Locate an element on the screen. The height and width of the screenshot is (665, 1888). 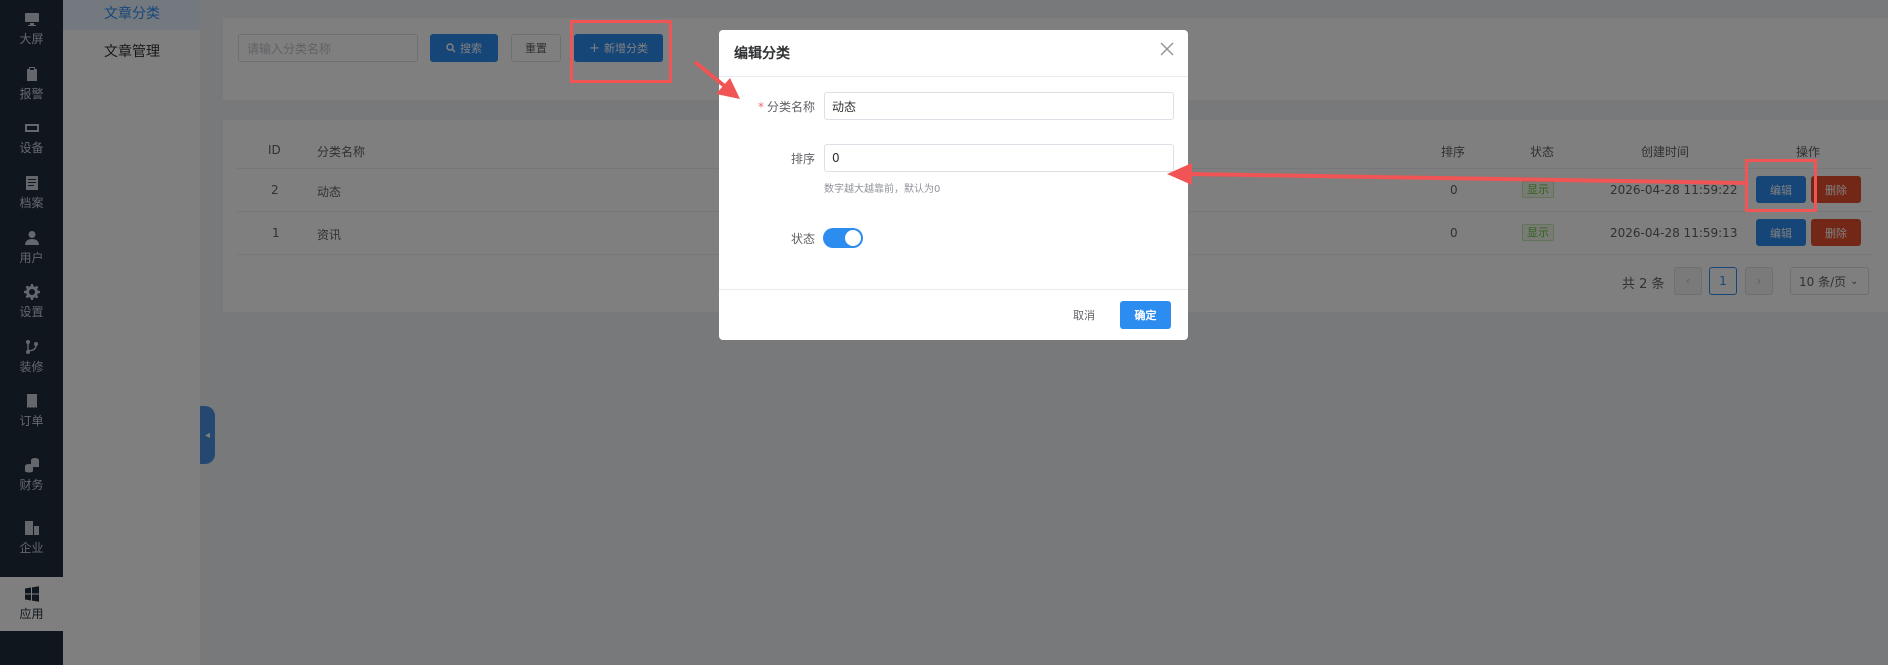
category-name-field: 动态 is located at coordinates (999, 106).